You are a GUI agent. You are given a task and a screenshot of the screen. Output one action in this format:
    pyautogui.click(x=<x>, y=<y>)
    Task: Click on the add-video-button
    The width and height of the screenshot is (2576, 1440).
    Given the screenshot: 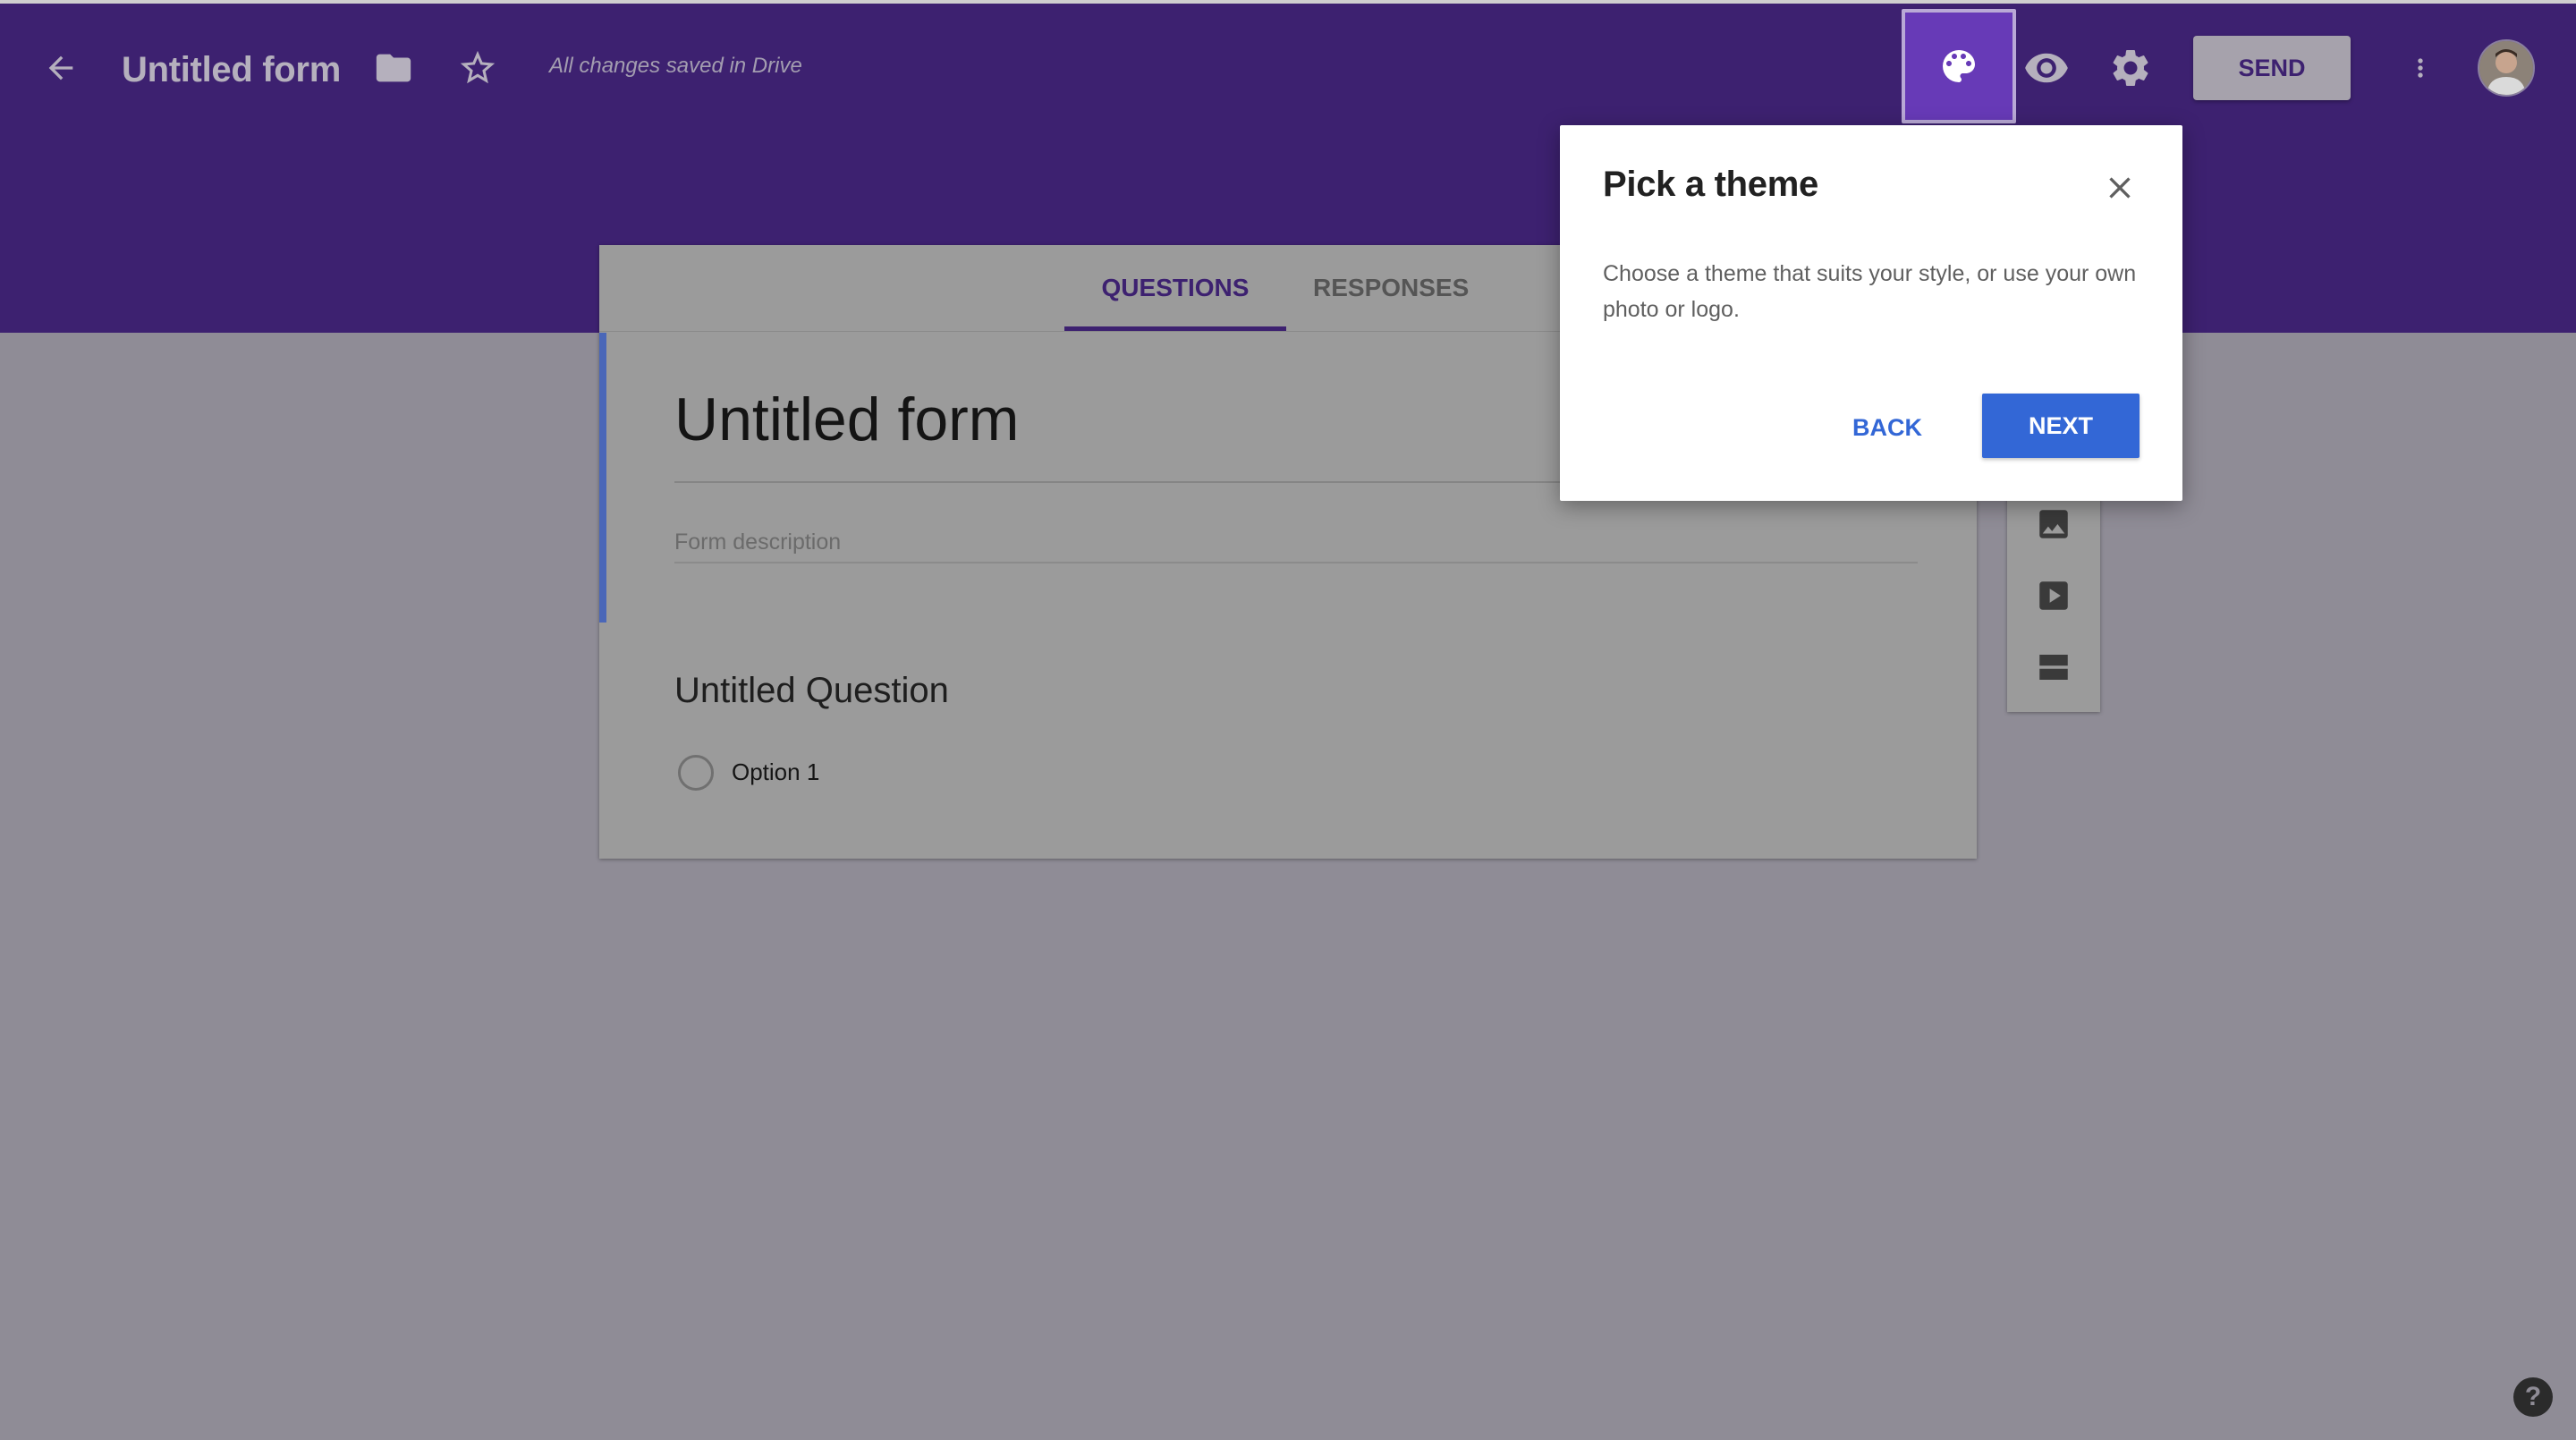 What is the action you would take?
    pyautogui.click(x=2053, y=595)
    